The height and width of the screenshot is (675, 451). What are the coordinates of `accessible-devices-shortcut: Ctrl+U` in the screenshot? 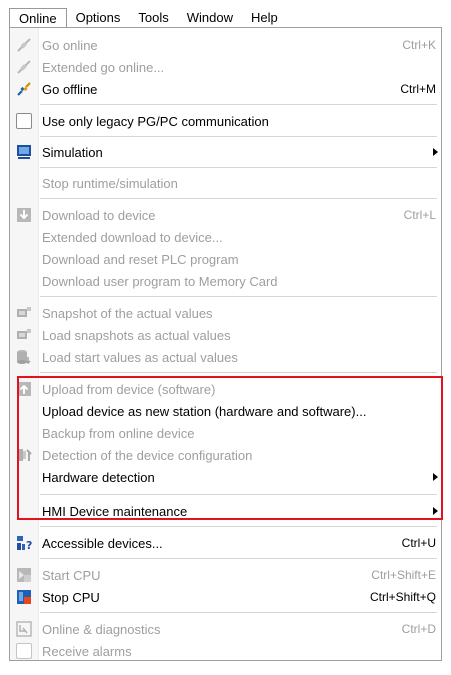 It's located at (418, 543).